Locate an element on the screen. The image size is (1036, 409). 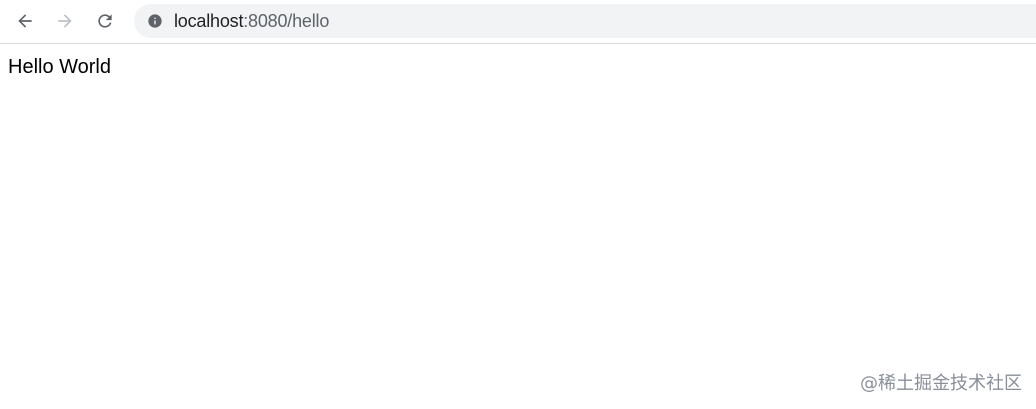
forward-button is located at coordinates (65, 21).